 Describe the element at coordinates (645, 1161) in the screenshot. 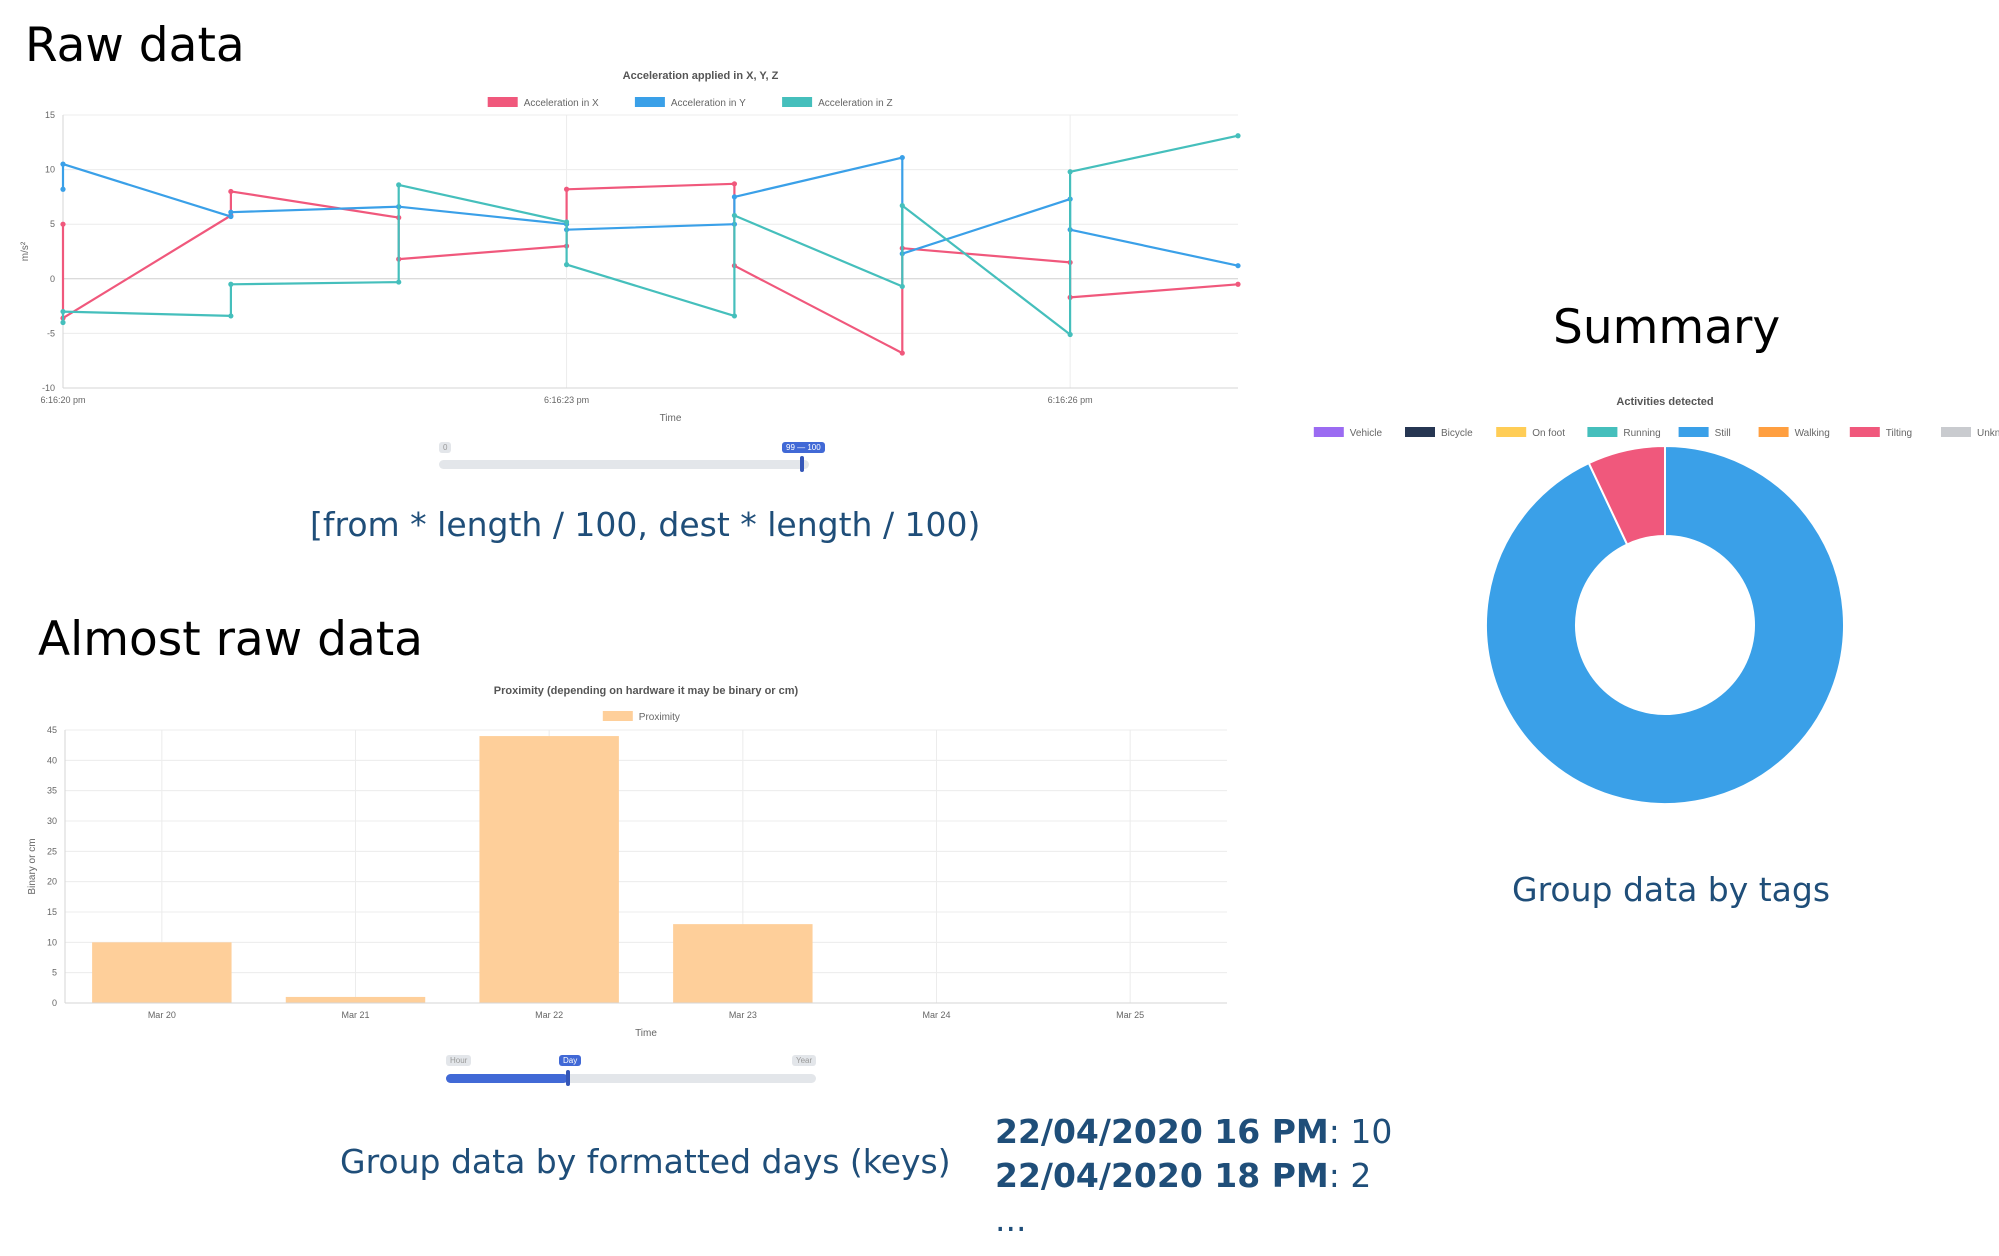

I see `almost-raw-data-caption: Group data by formatted days (keys)` at that location.